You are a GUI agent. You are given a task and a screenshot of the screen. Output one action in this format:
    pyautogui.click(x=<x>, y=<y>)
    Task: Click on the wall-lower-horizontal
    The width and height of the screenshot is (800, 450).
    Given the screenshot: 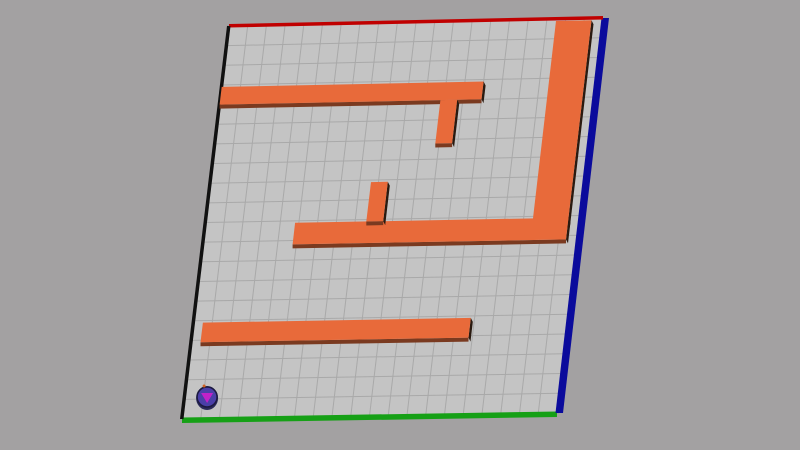 What is the action you would take?
    pyautogui.click(x=336, y=332)
    